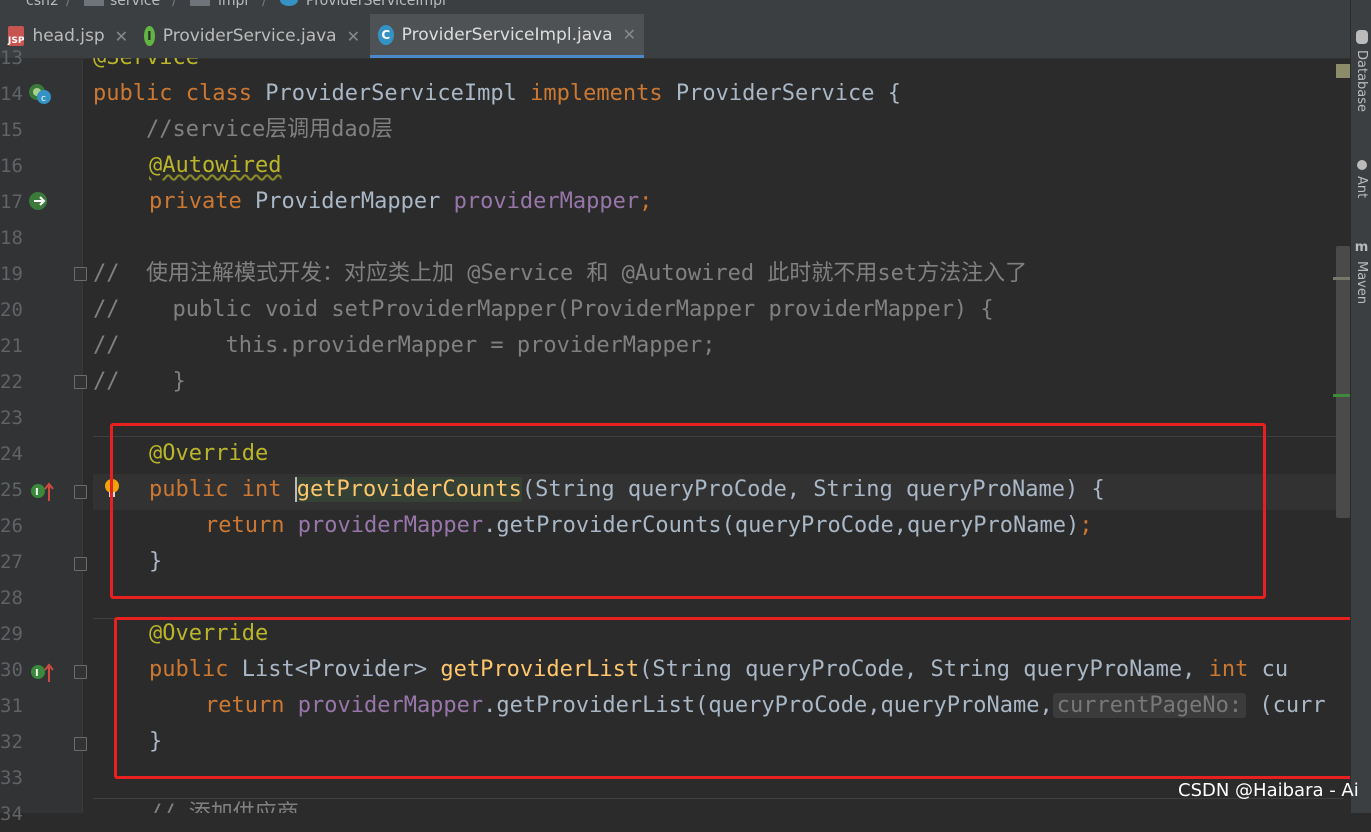 This screenshot has width=1371, height=832. Describe the element at coordinates (68, 36) in the screenshot. I see `tab-label: head.jsp` at that location.